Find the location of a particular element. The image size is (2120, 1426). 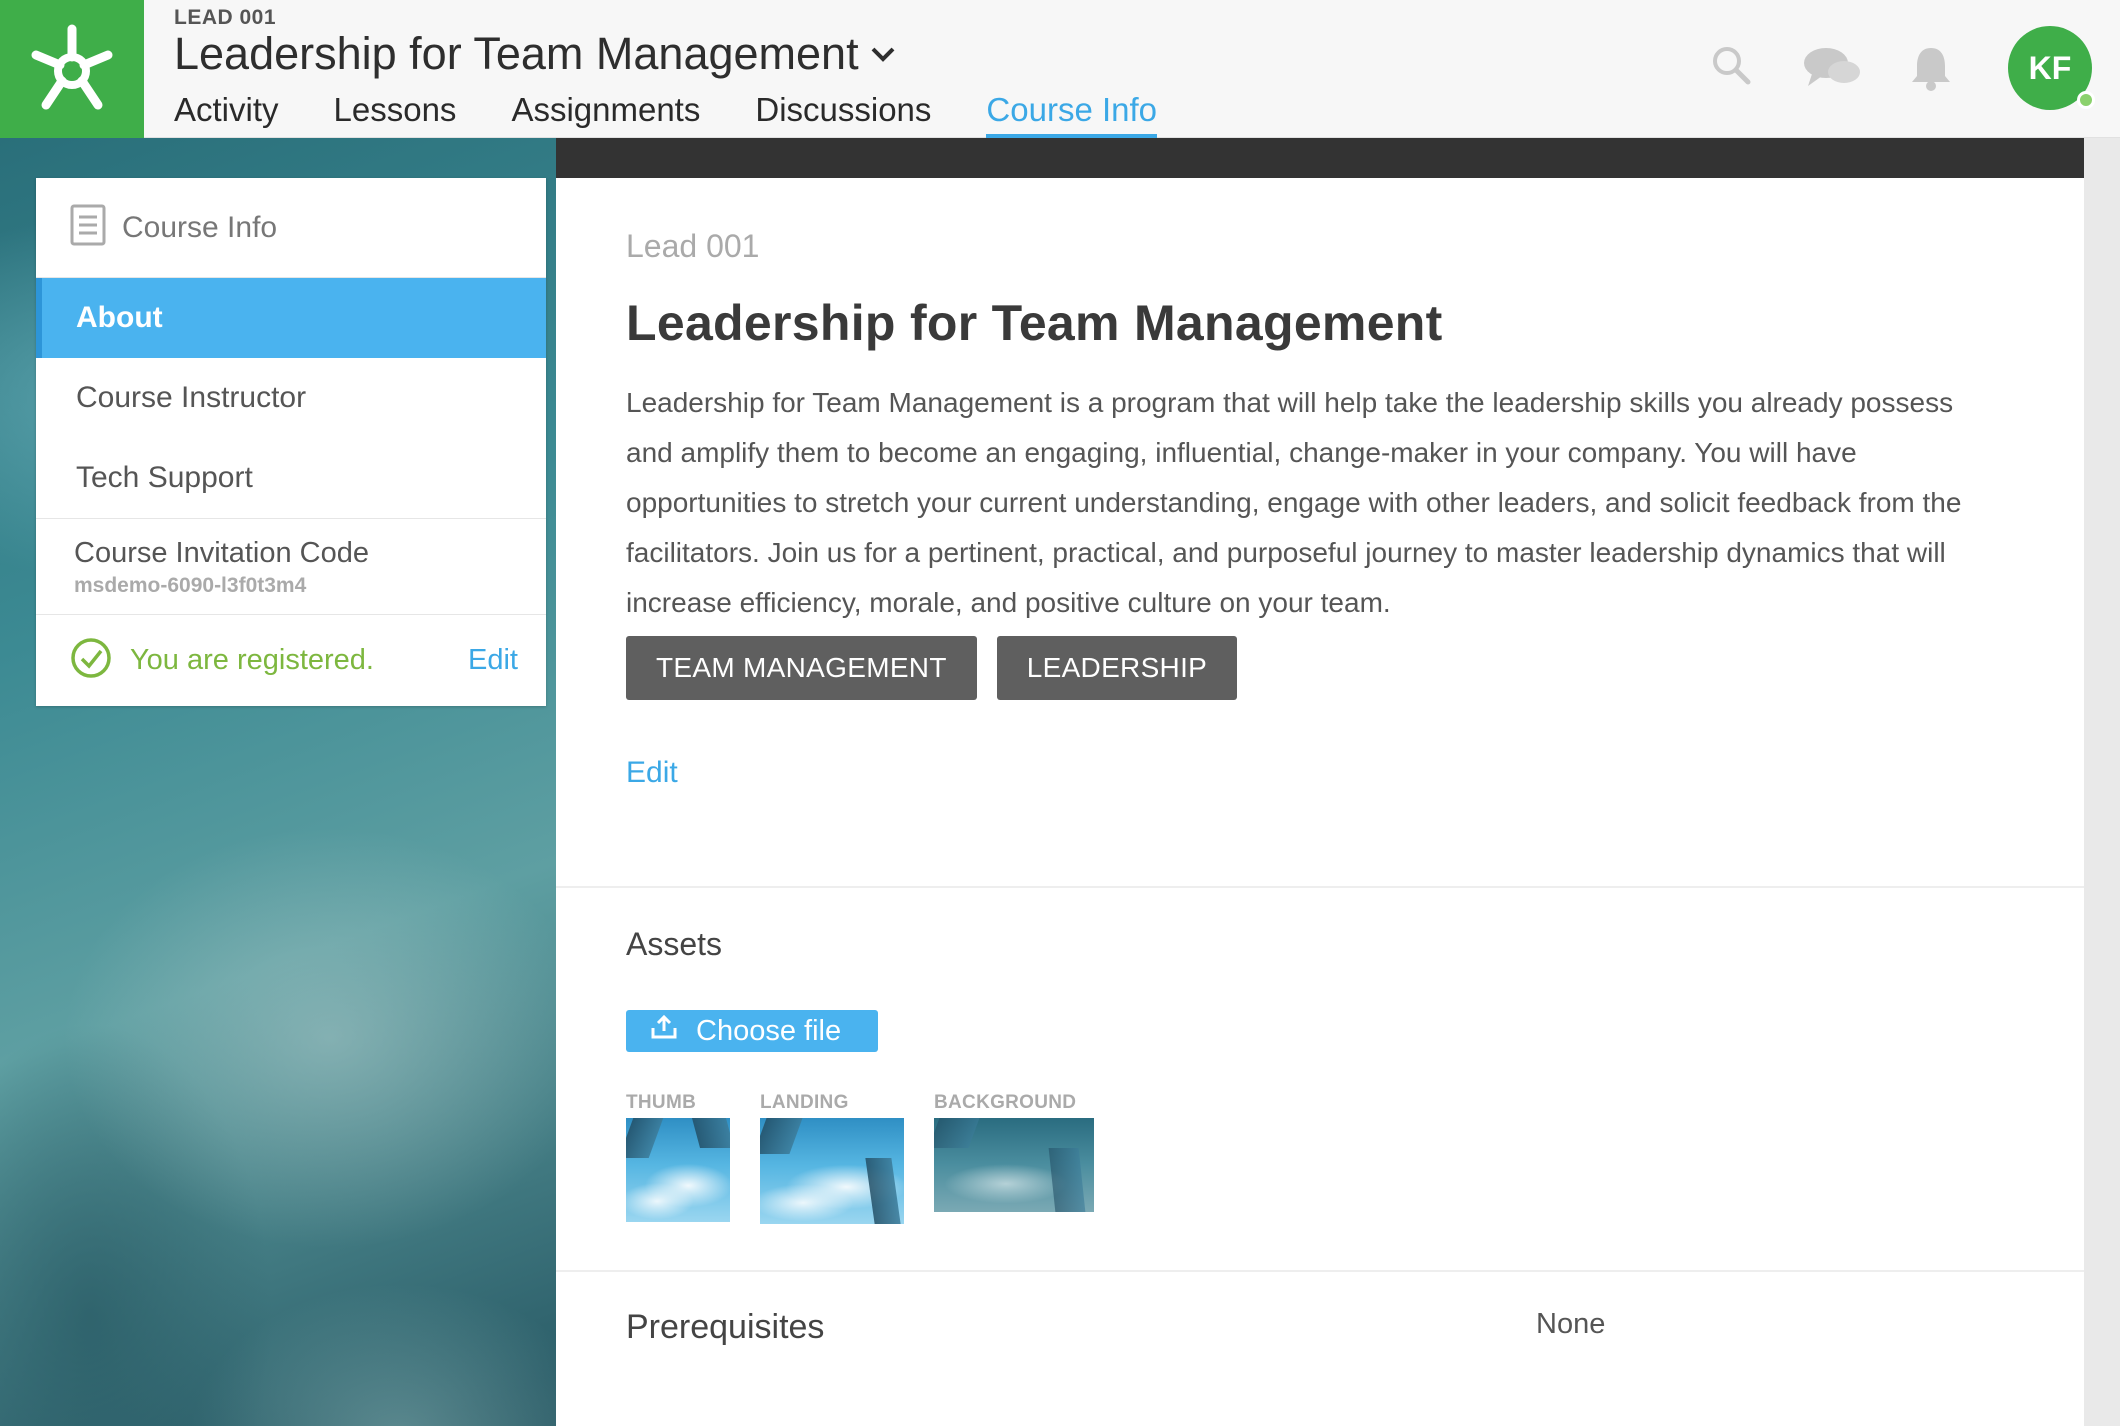

chevron-down-icon is located at coordinates (883, 54).